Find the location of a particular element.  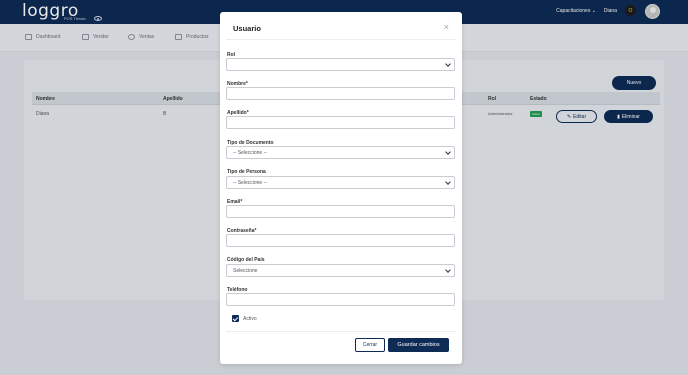

tipo-documento-select: -- Seleccione -- is located at coordinates (340, 152).